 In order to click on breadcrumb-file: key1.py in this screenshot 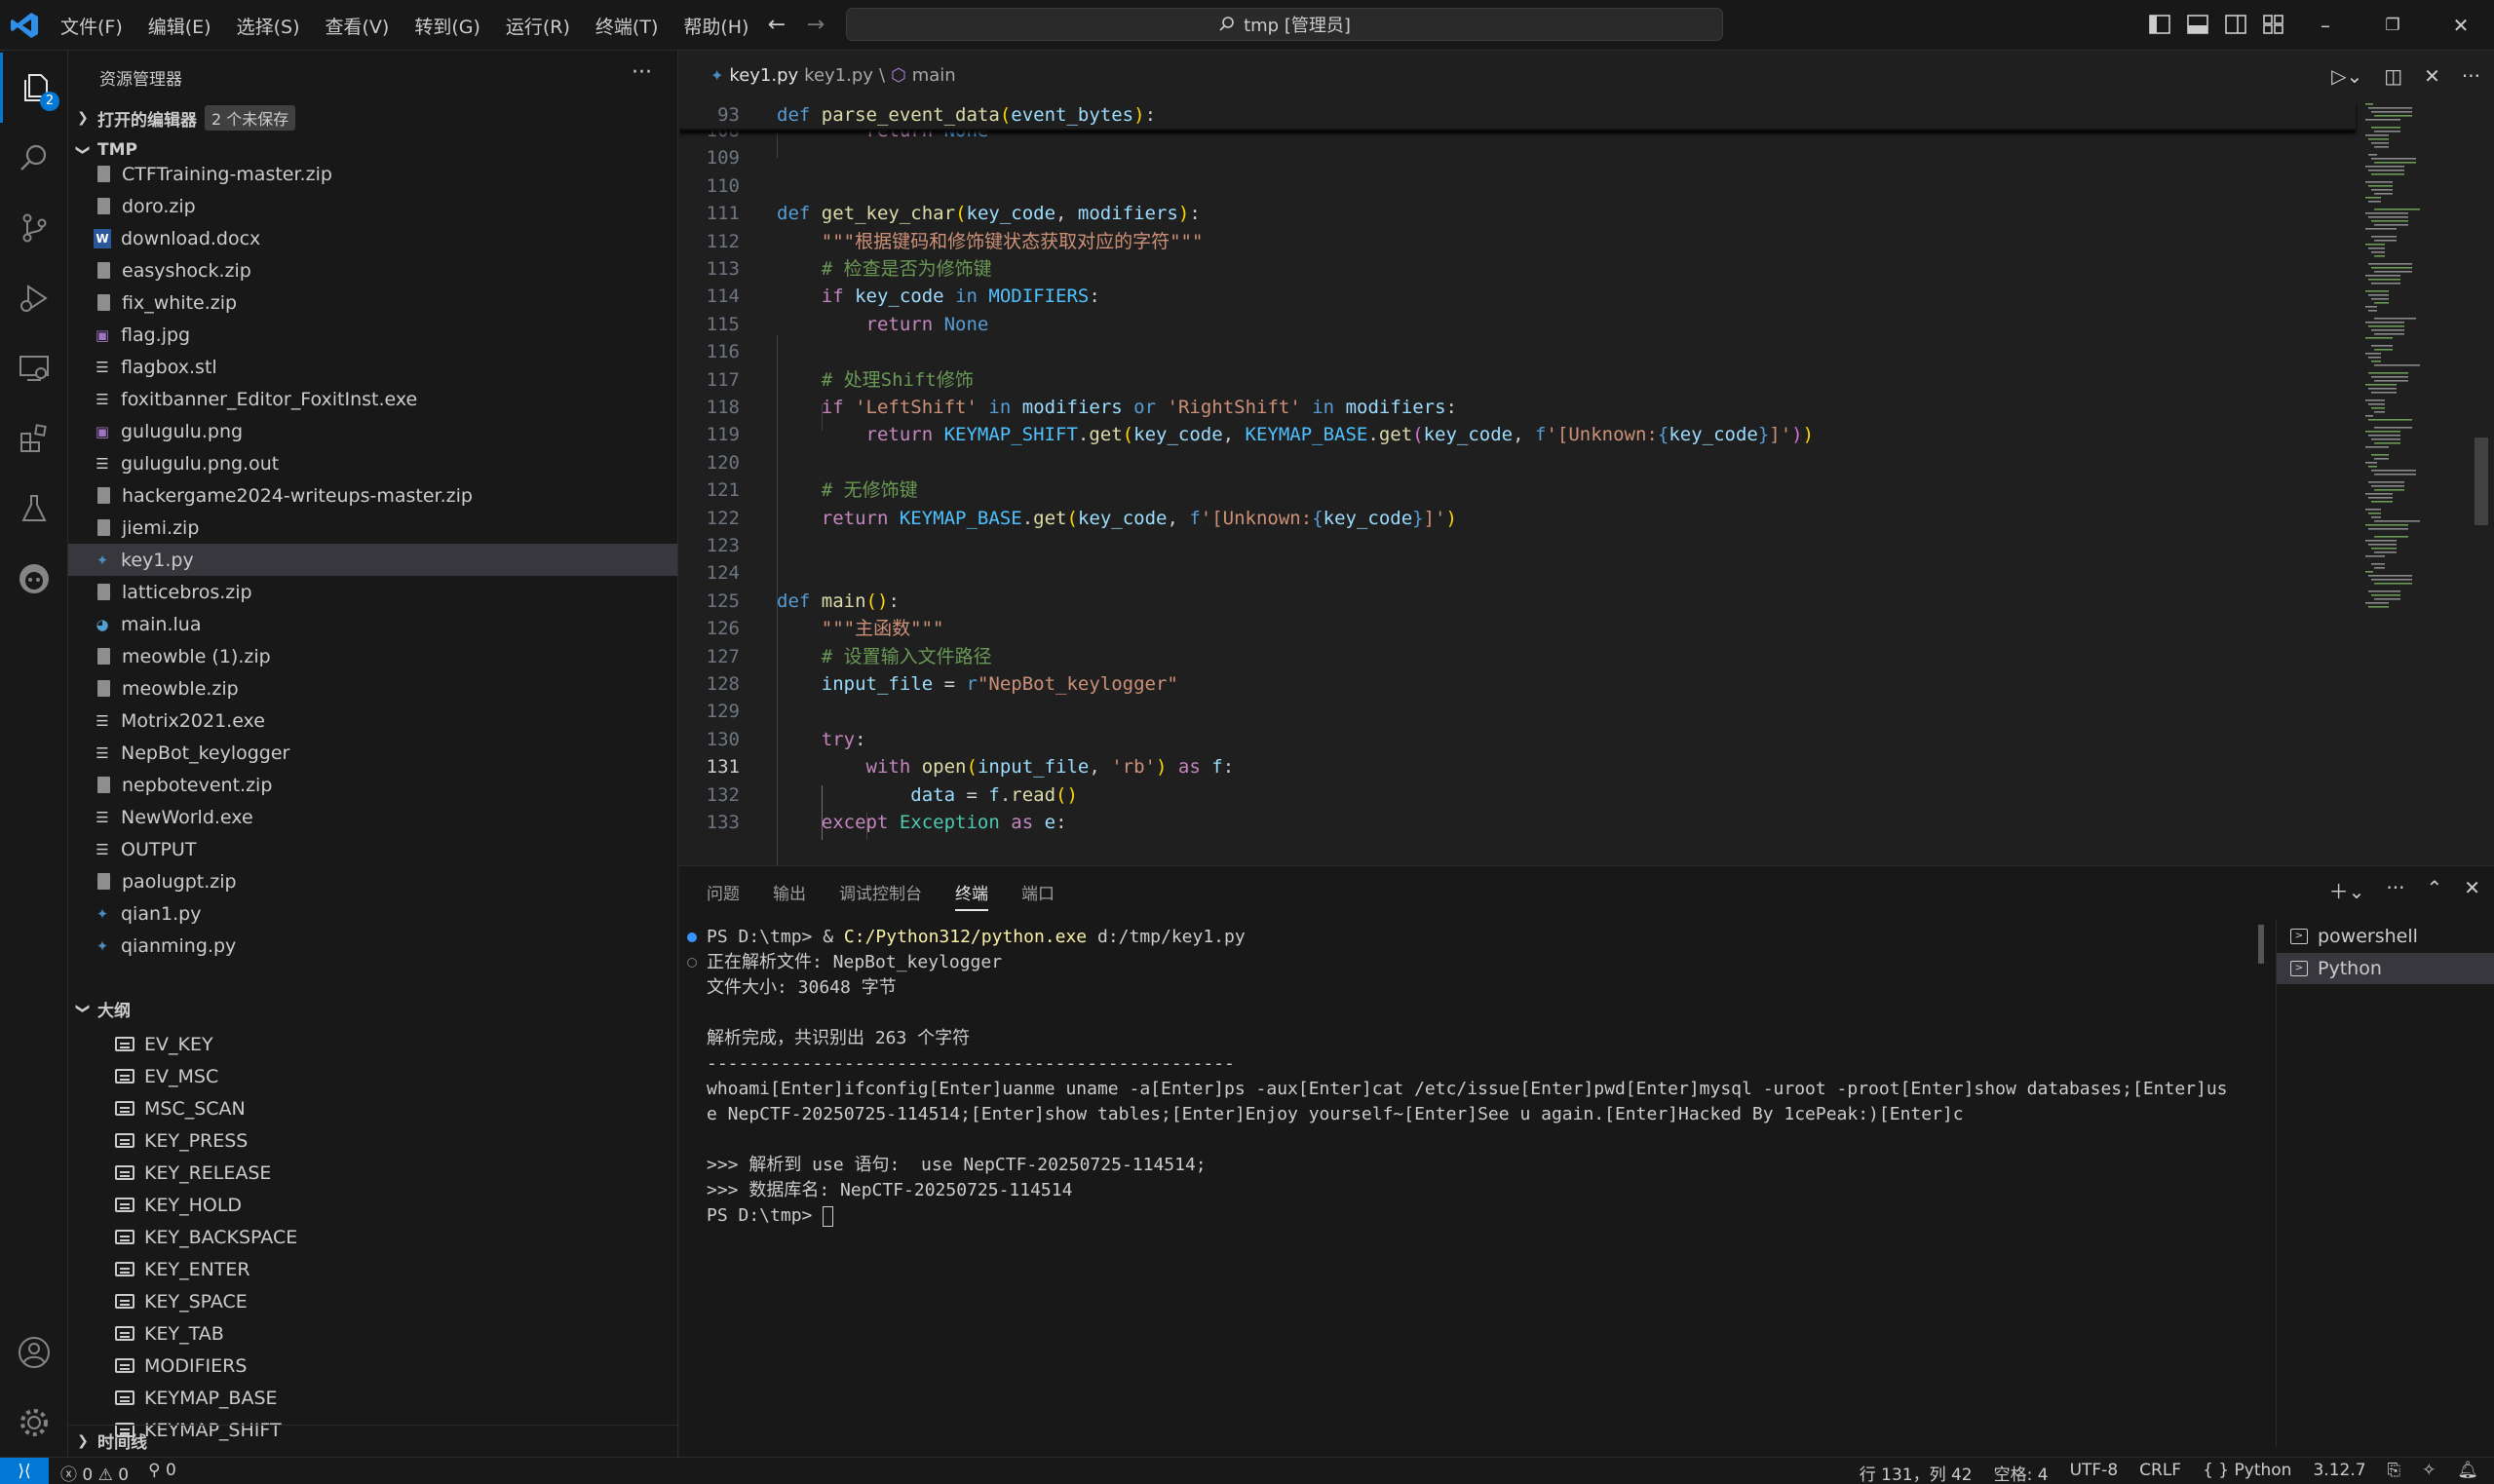, I will do `click(838, 75)`.